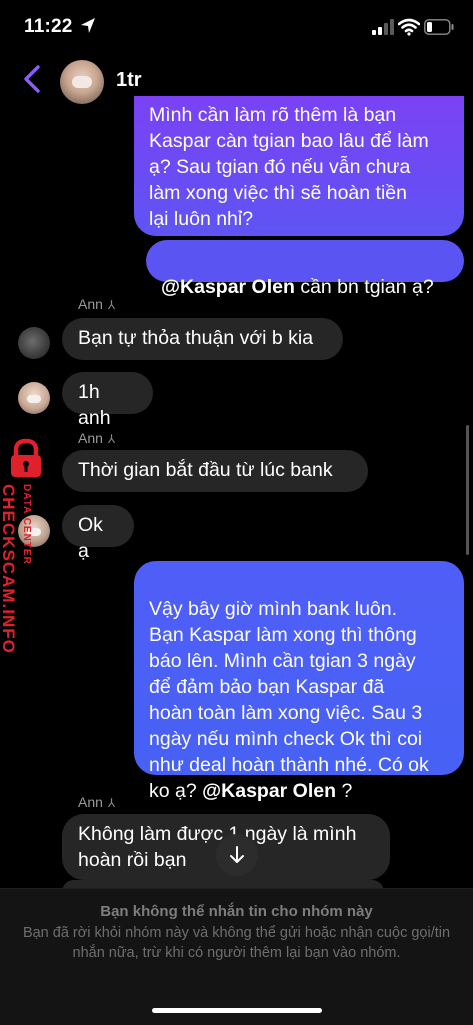 The image size is (473, 1025). Describe the element at coordinates (409, 27) in the screenshot. I see `wifi-icon` at that location.